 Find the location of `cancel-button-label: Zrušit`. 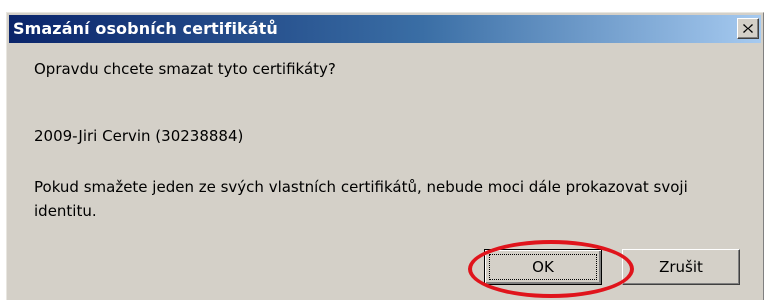

cancel-button-label: Zrušit is located at coordinates (681, 267).